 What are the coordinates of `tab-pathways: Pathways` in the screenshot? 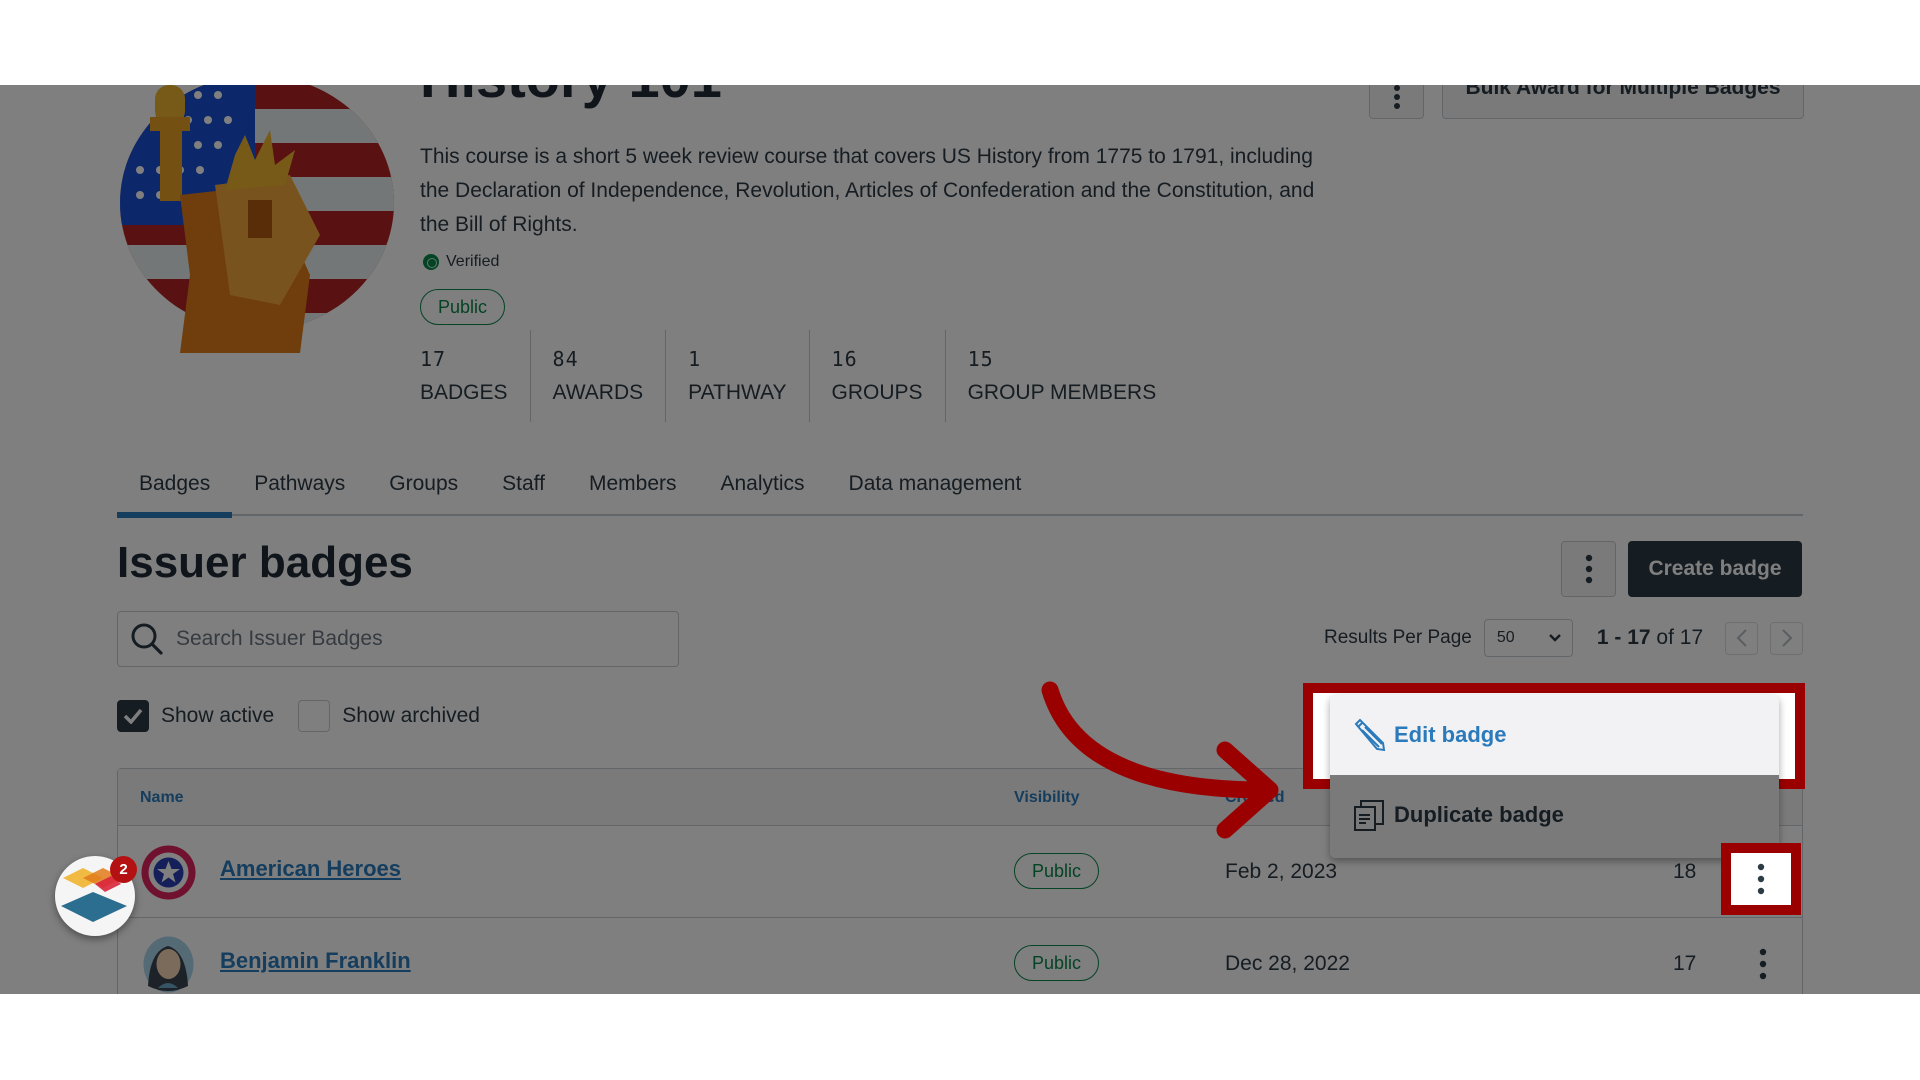 It's located at (299, 488).